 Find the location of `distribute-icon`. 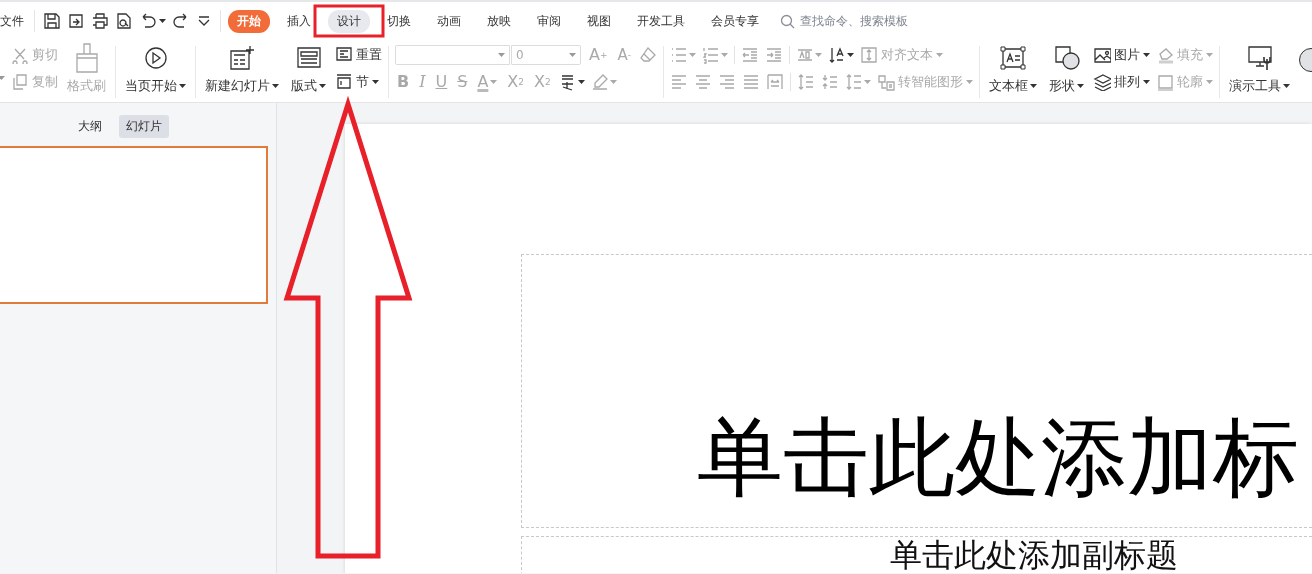

distribute-icon is located at coordinates (775, 82).